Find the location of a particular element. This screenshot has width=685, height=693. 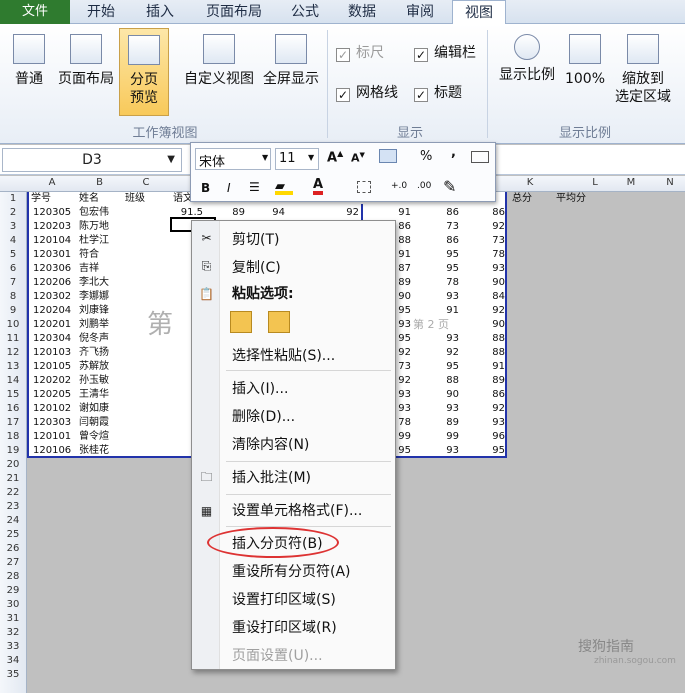

headings-checkbox: ✓ 标题 is located at coordinates (438, 93).